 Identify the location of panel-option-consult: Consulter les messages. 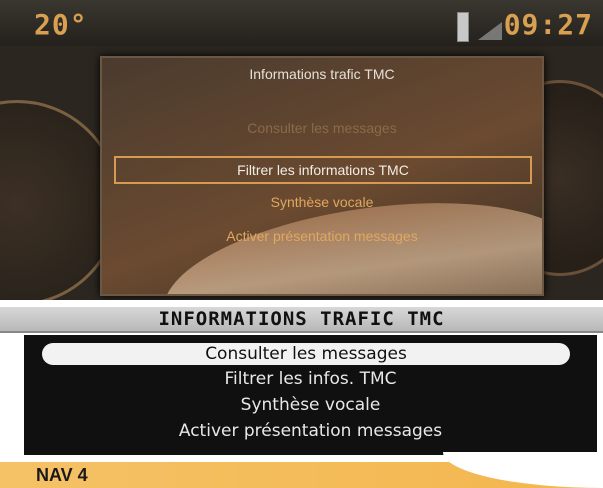
(322, 128).